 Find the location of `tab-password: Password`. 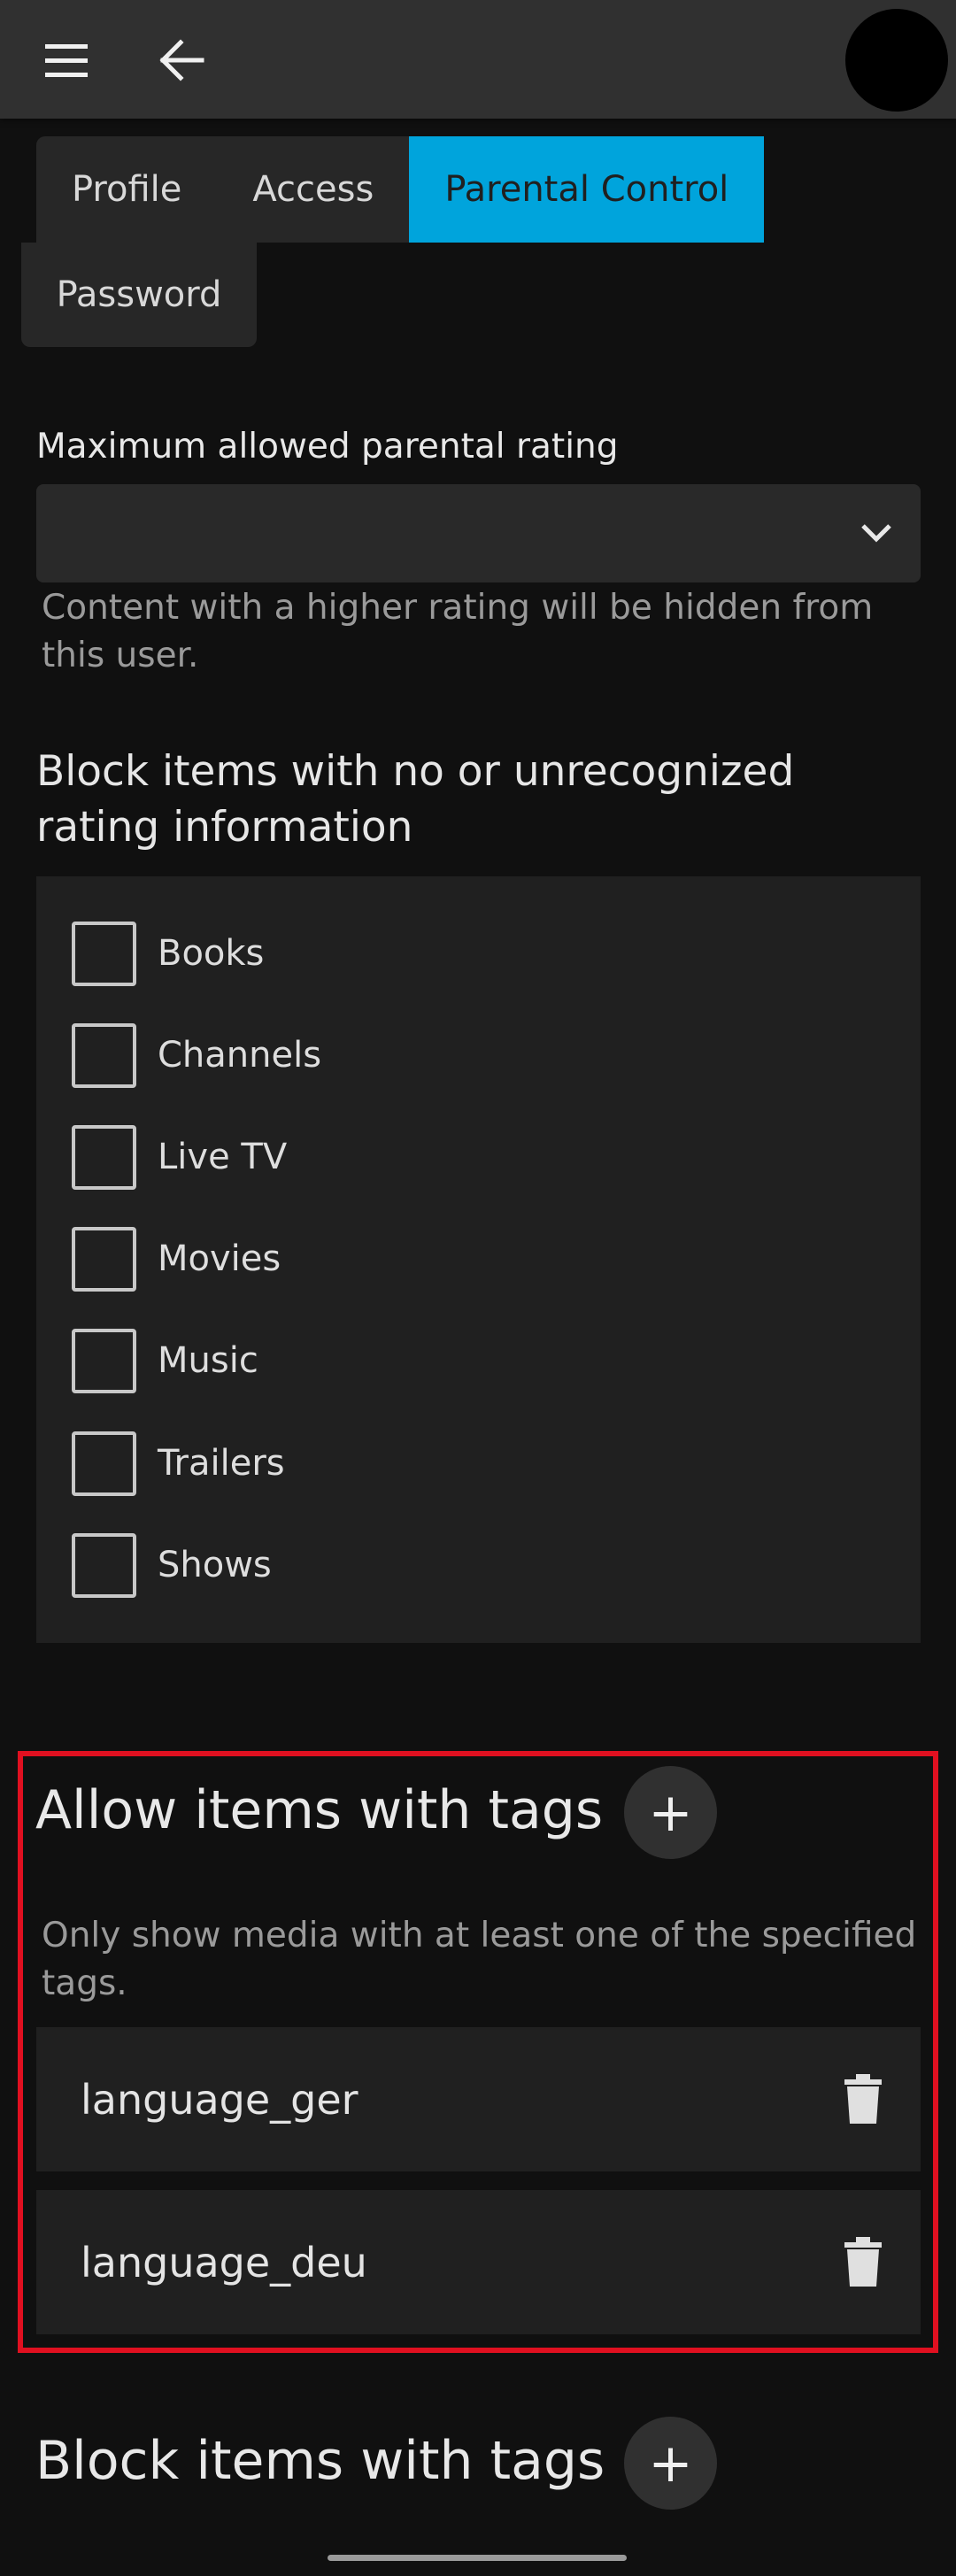

tab-password: Password is located at coordinates (139, 295).